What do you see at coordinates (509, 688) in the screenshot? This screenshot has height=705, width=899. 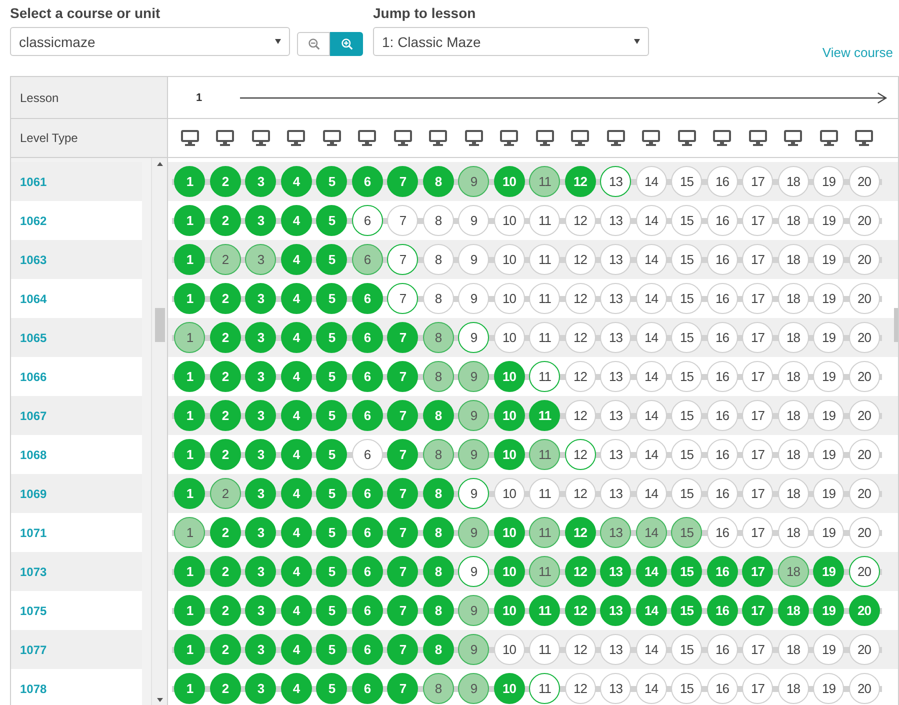 I see `level-bubble: 10` at bounding box center [509, 688].